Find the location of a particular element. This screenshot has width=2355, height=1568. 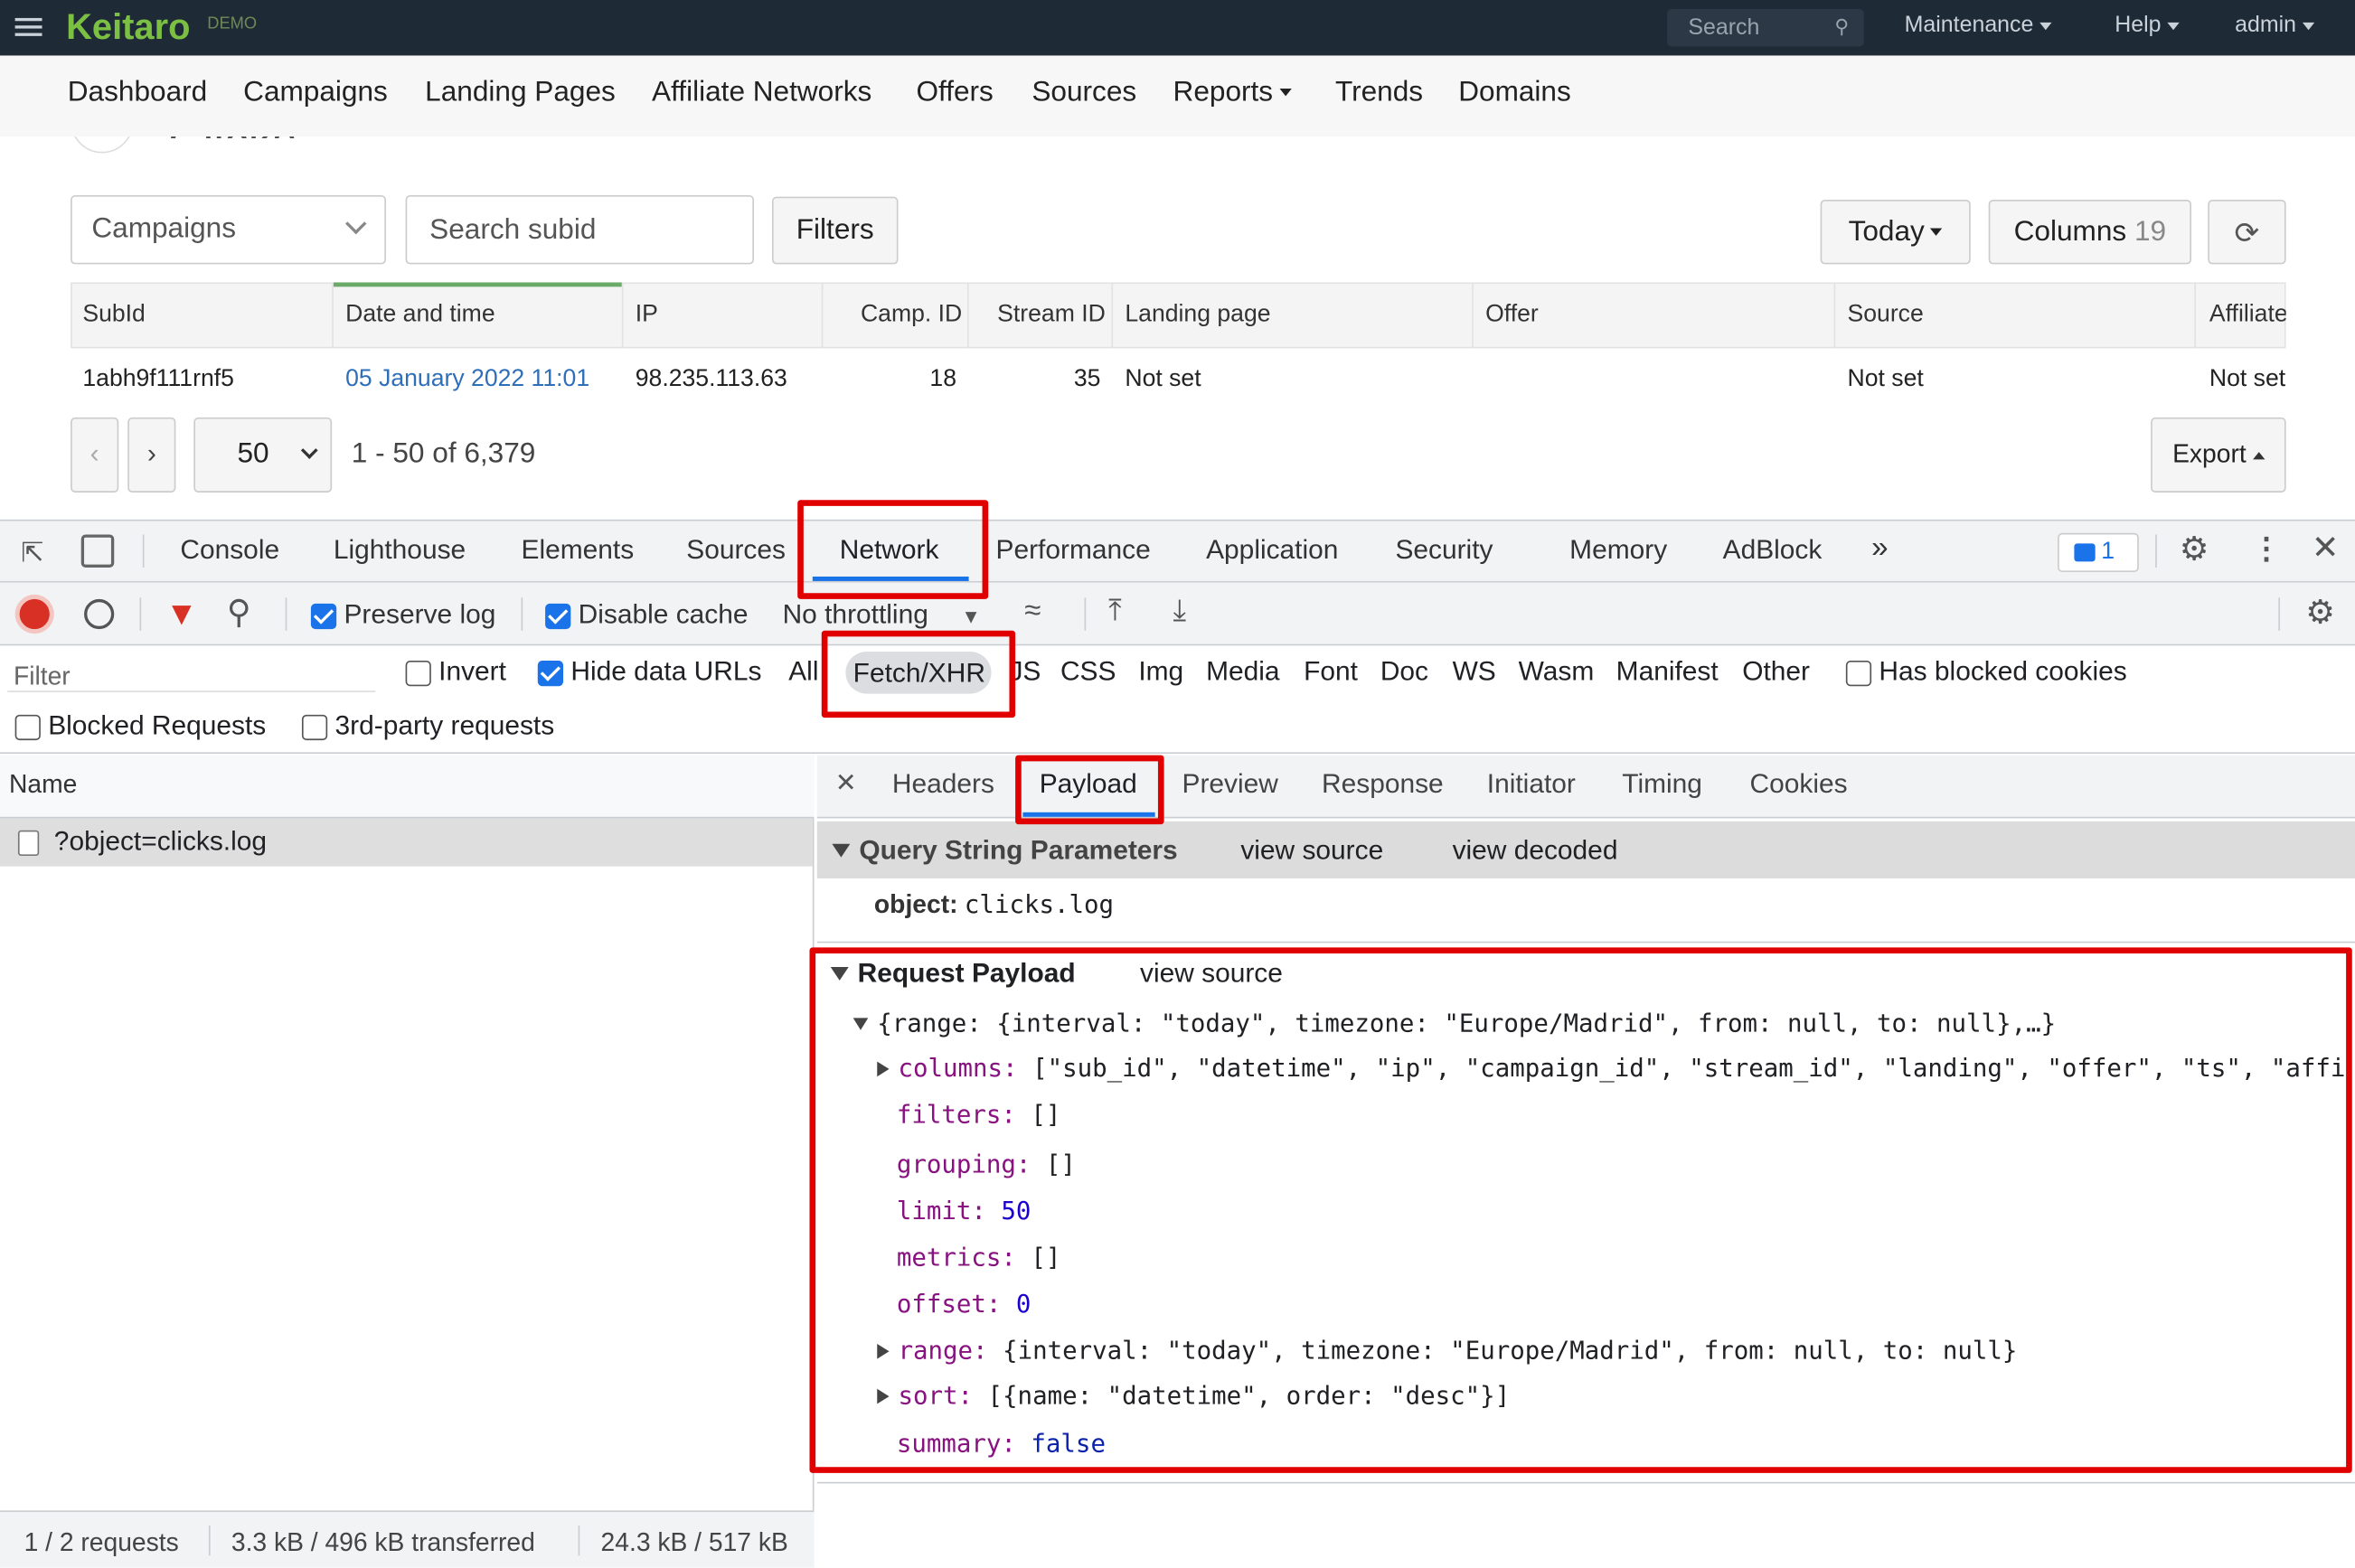

filter-type-wasm: Wasm is located at coordinates (1557, 672).